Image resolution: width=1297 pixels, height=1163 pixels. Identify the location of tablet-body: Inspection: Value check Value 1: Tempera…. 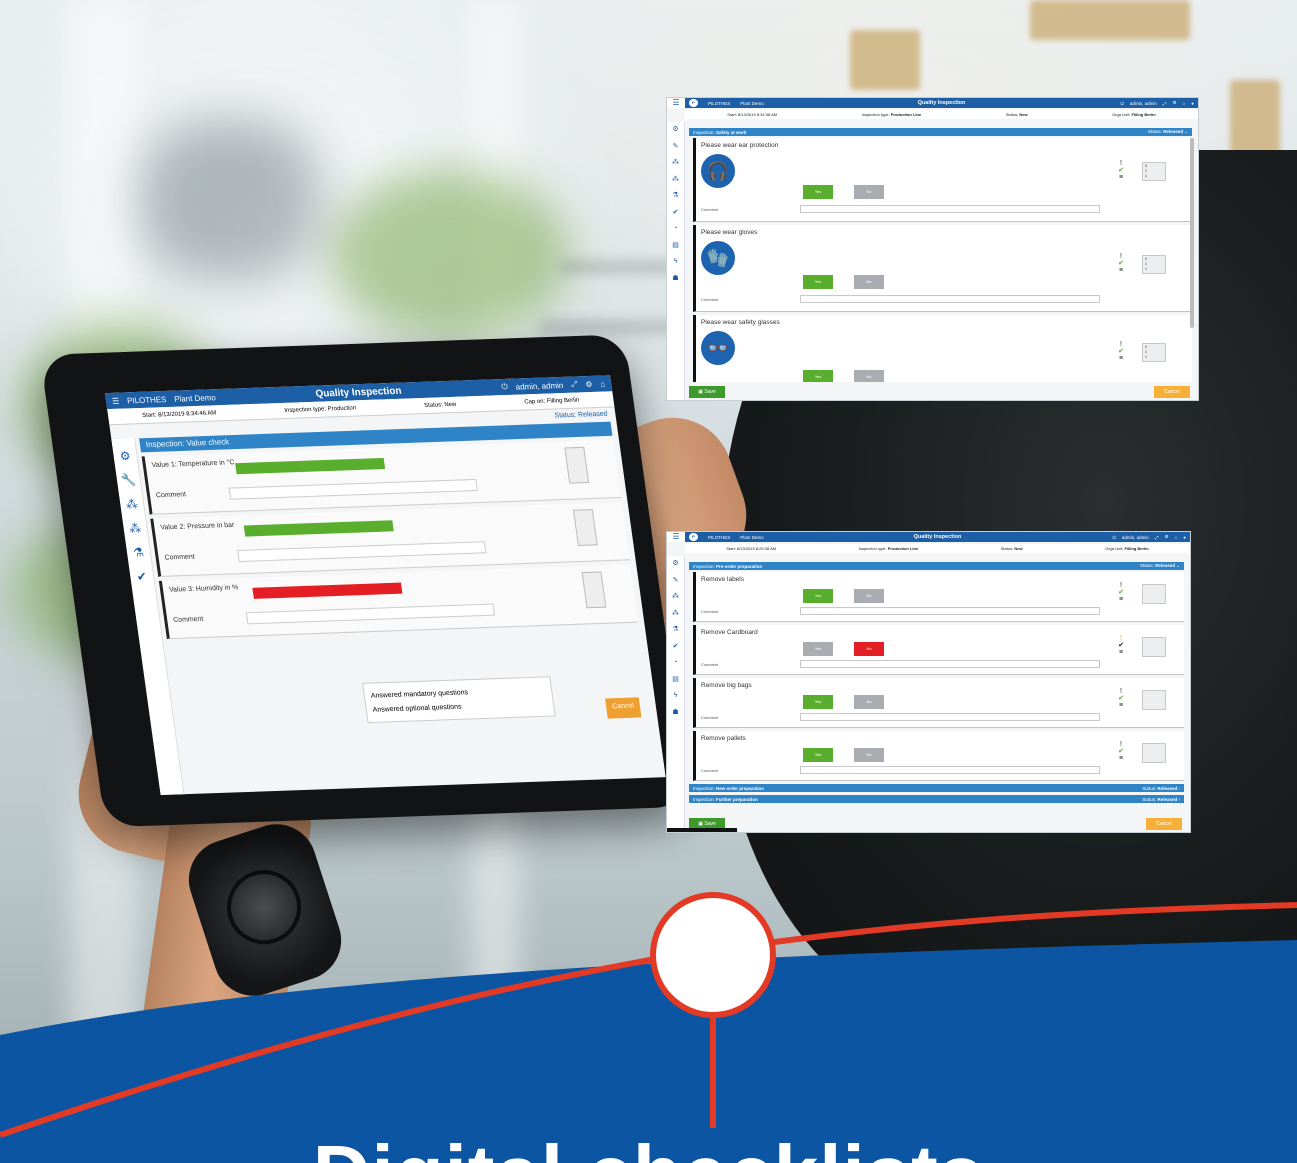
(399, 607).